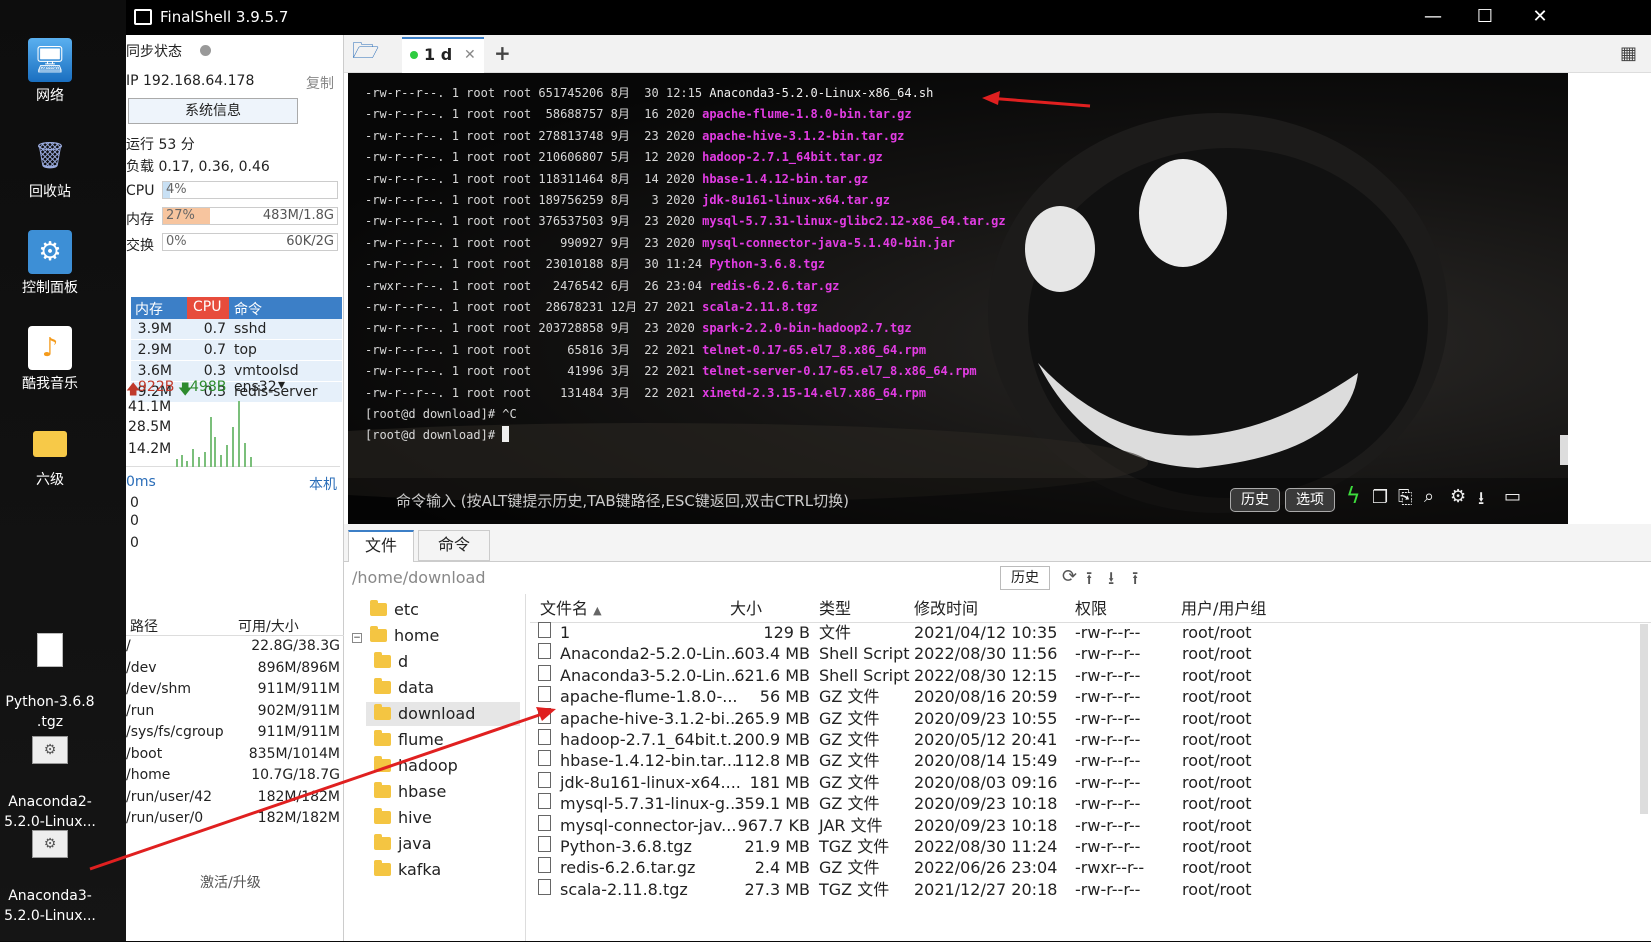  Describe the element at coordinates (357, 638) in the screenshot. I see `collapse-icon: −` at that location.